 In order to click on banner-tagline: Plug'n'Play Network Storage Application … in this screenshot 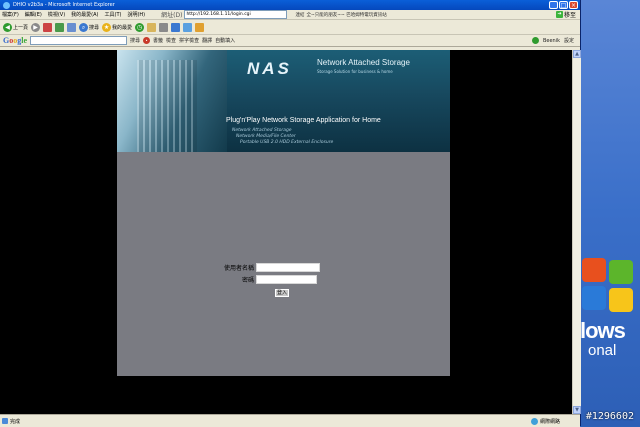, I will do `click(303, 120)`.